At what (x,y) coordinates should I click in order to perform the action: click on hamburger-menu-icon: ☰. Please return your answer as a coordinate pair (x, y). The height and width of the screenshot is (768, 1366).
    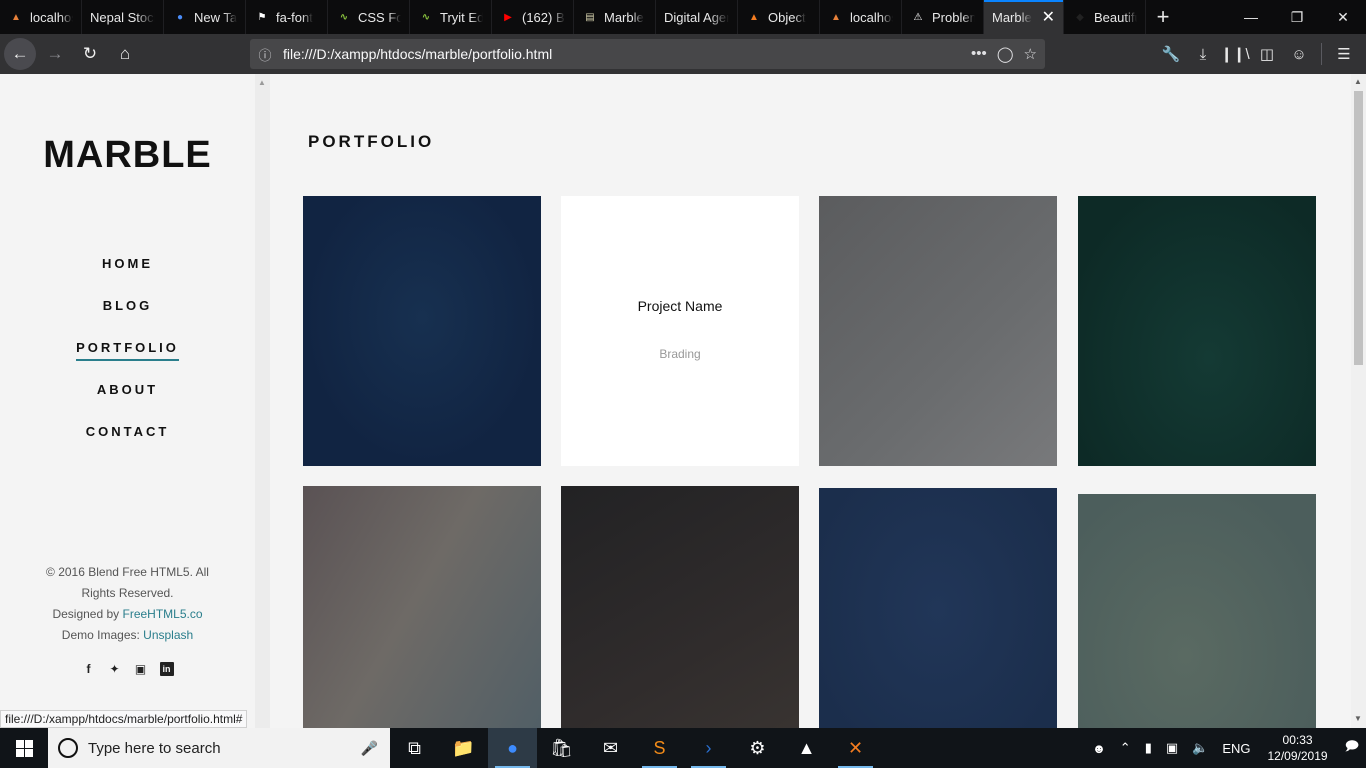
    Looking at the image, I should click on (1344, 54).